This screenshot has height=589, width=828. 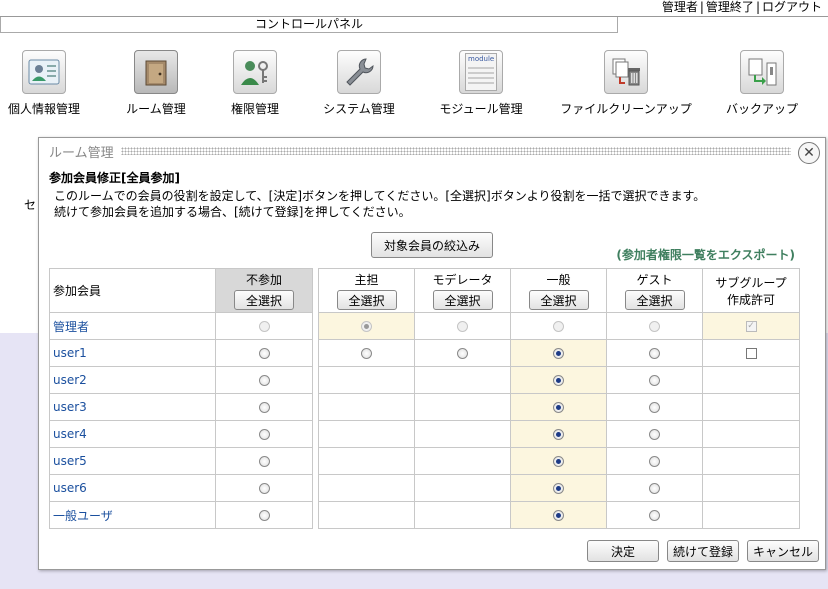 I want to click on table-row: user2, so click(x=424, y=380).